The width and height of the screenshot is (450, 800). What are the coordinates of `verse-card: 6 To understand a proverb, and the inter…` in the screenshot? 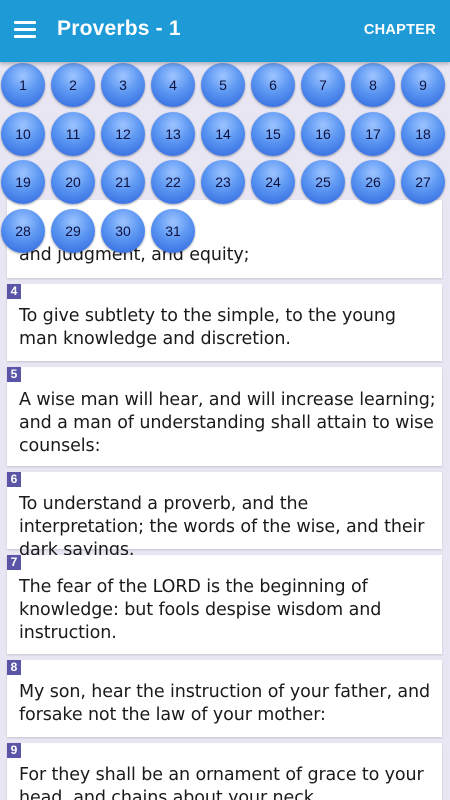 It's located at (224, 516).